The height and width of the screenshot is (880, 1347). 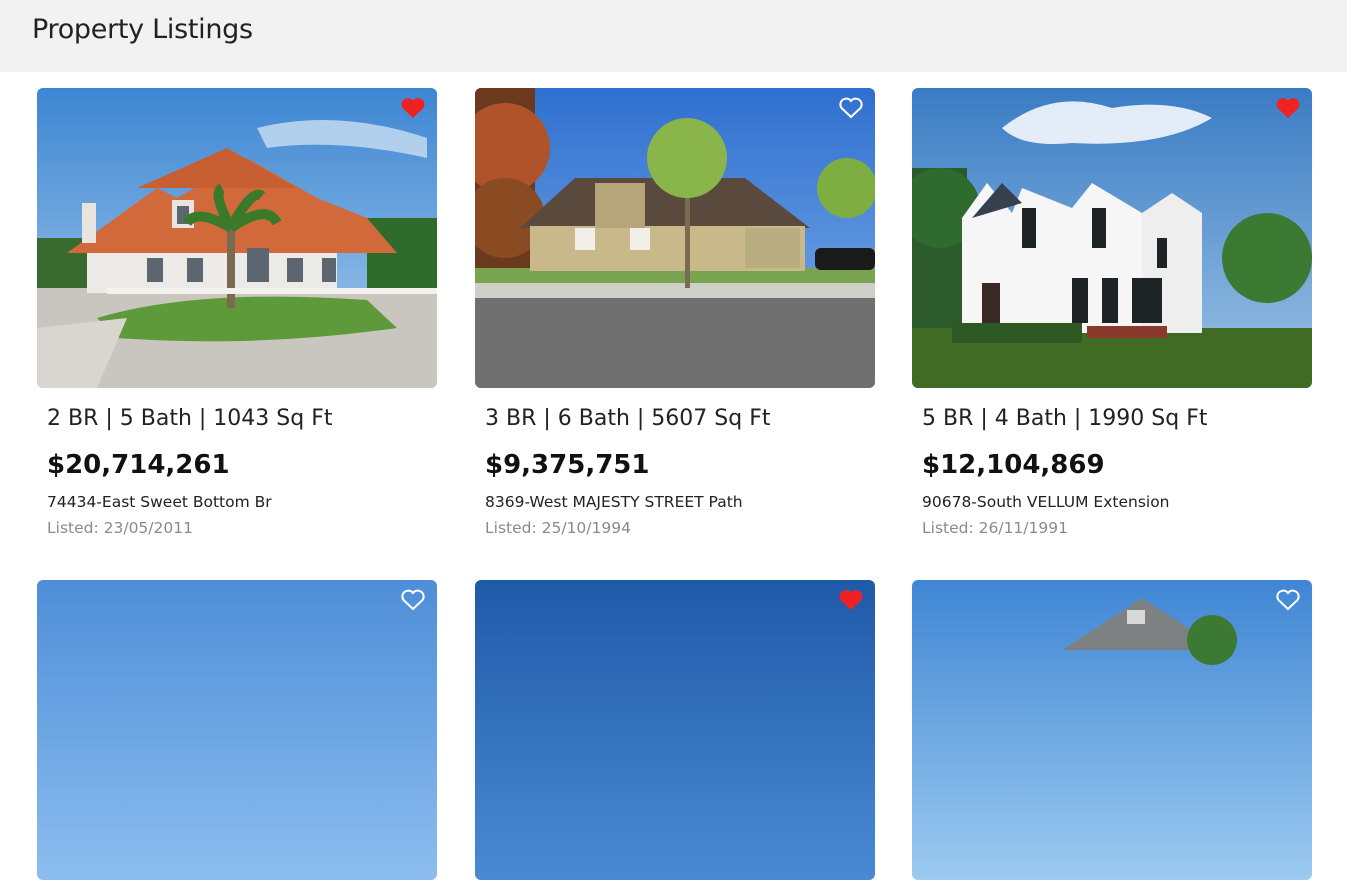 What do you see at coordinates (1065, 418) in the screenshot?
I see `listing-specs: 5 BR | 4 Bath | 1990 Sq Ft` at bounding box center [1065, 418].